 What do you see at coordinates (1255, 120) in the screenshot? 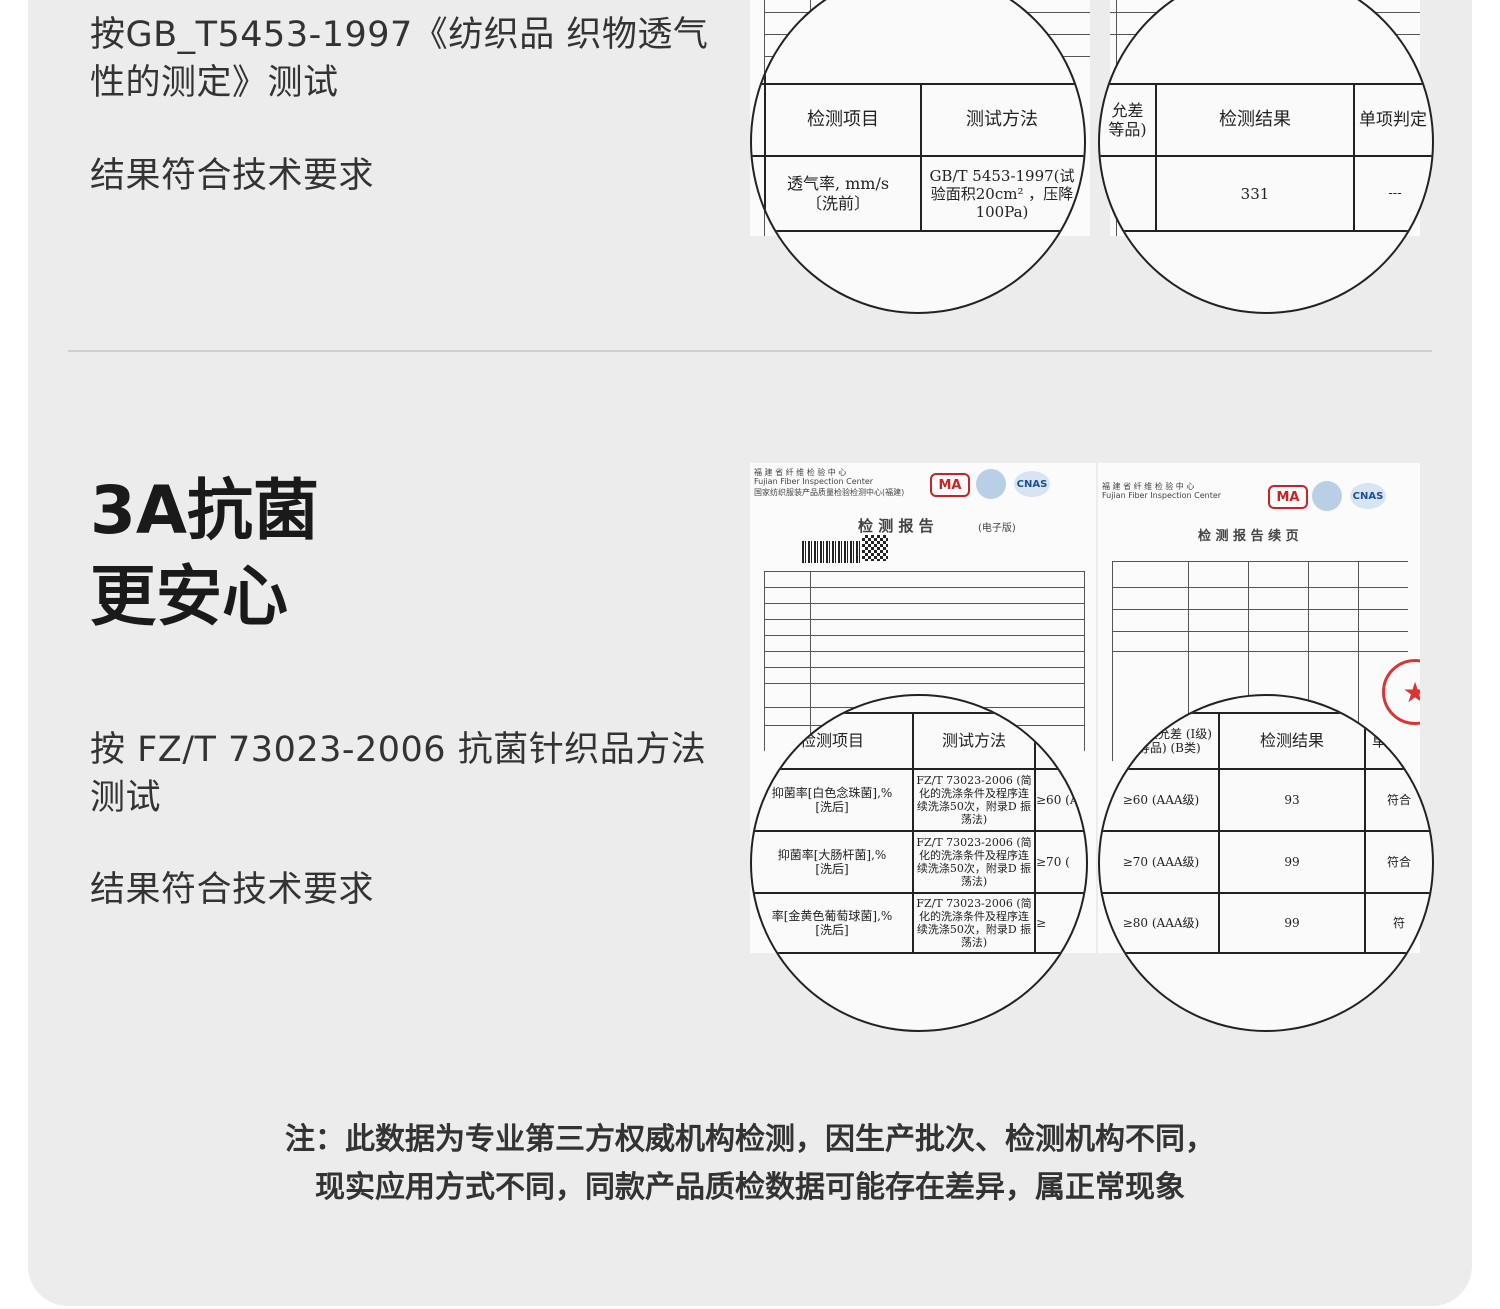
I see `header-test-result: 检测结果` at bounding box center [1255, 120].